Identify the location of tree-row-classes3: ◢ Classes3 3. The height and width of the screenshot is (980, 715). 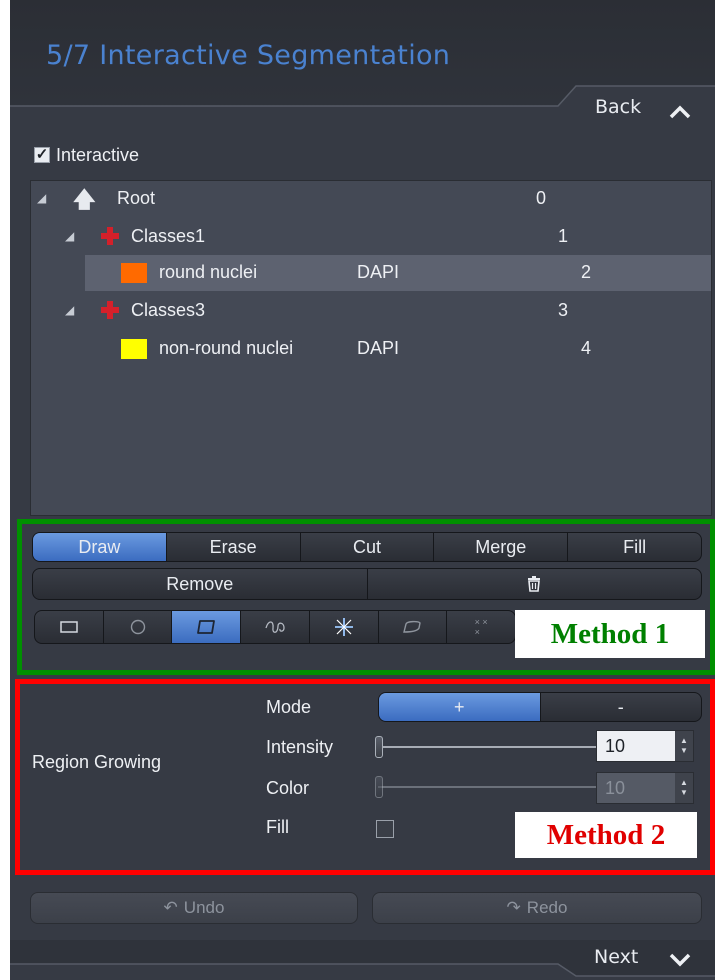
(371, 311).